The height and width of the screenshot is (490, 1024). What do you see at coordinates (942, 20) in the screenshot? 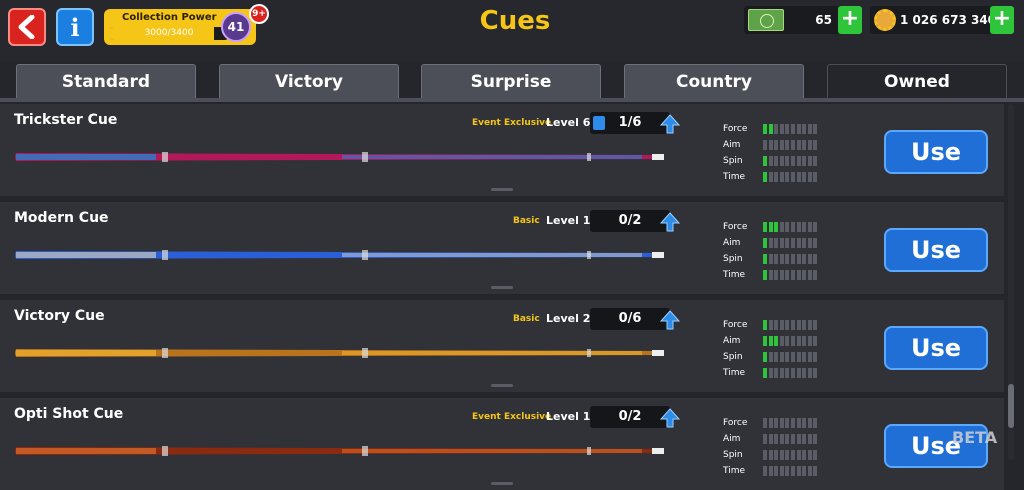
I see `coin-counter: 1 026 673 340 +` at bounding box center [942, 20].